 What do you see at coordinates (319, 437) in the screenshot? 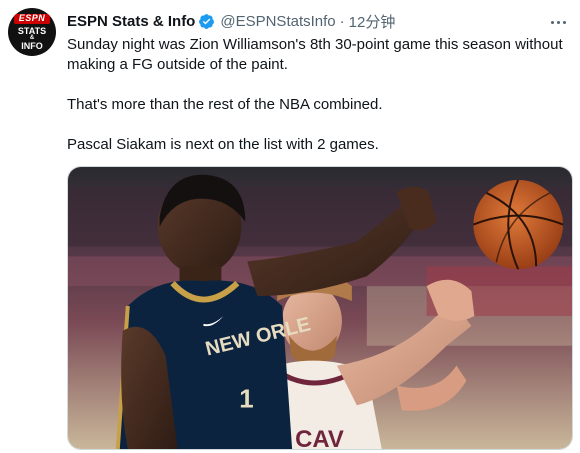
I see `cavs-jersey-text: CAV` at bounding box center [319, 437].